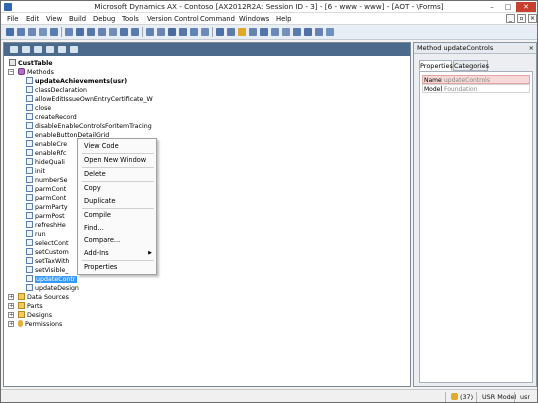 The height and width of the screenshot is (403, 538). Describe the element at coordinates (319, 32) in the screenshot. I see `properties-icon` at that location.